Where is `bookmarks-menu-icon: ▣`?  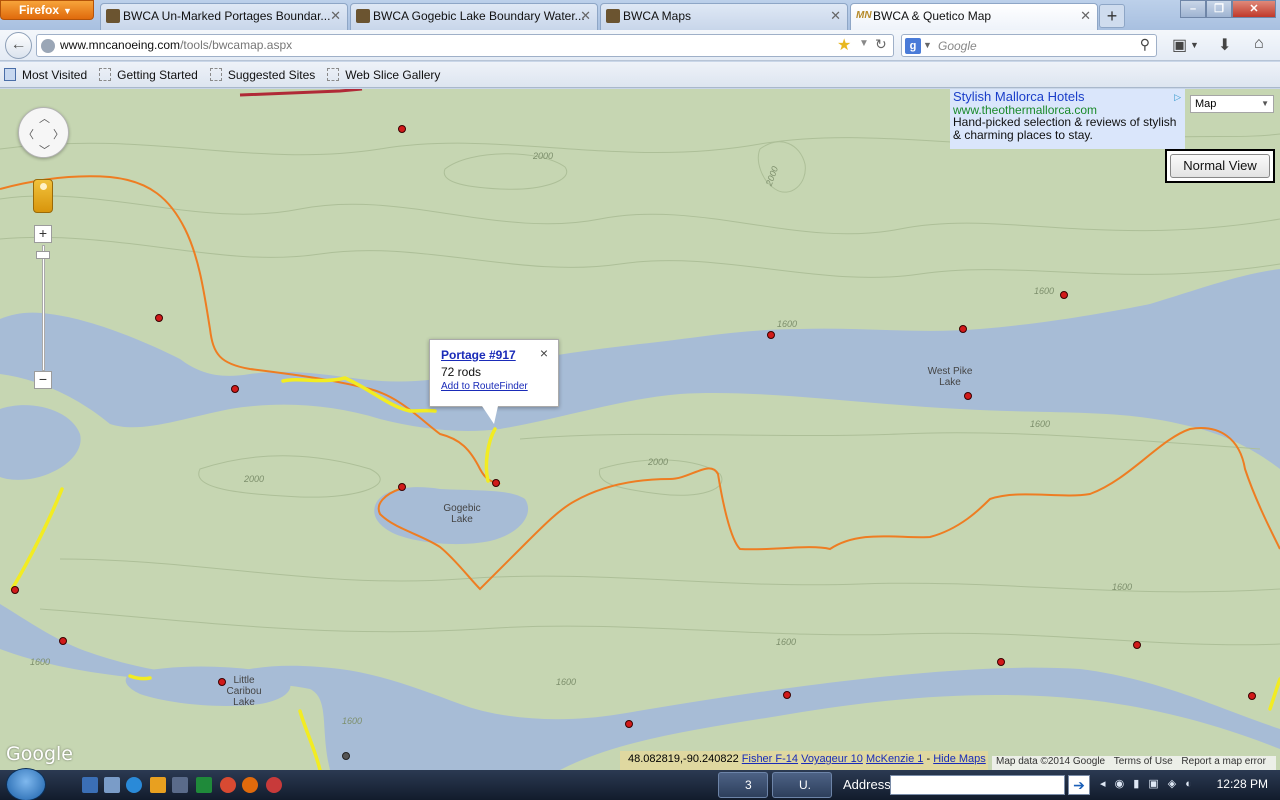 bookmarks-menu-icon: ▣ is located at coordinates (1179, 45).